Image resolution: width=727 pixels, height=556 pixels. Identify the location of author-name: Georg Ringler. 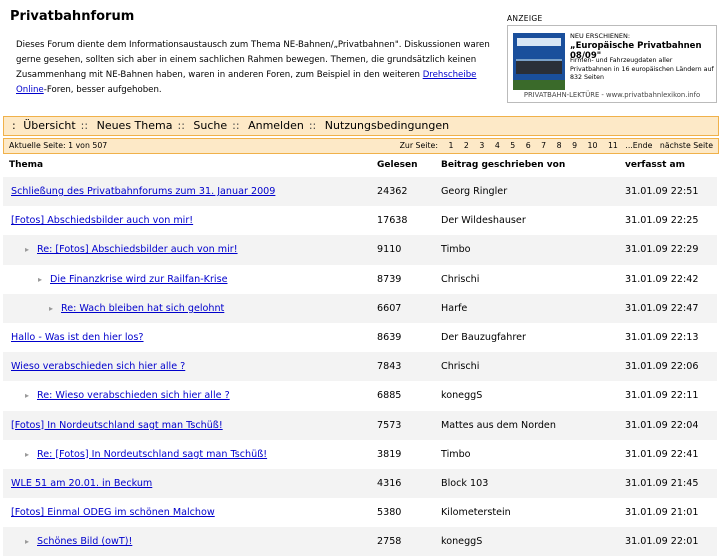
(474, 191).